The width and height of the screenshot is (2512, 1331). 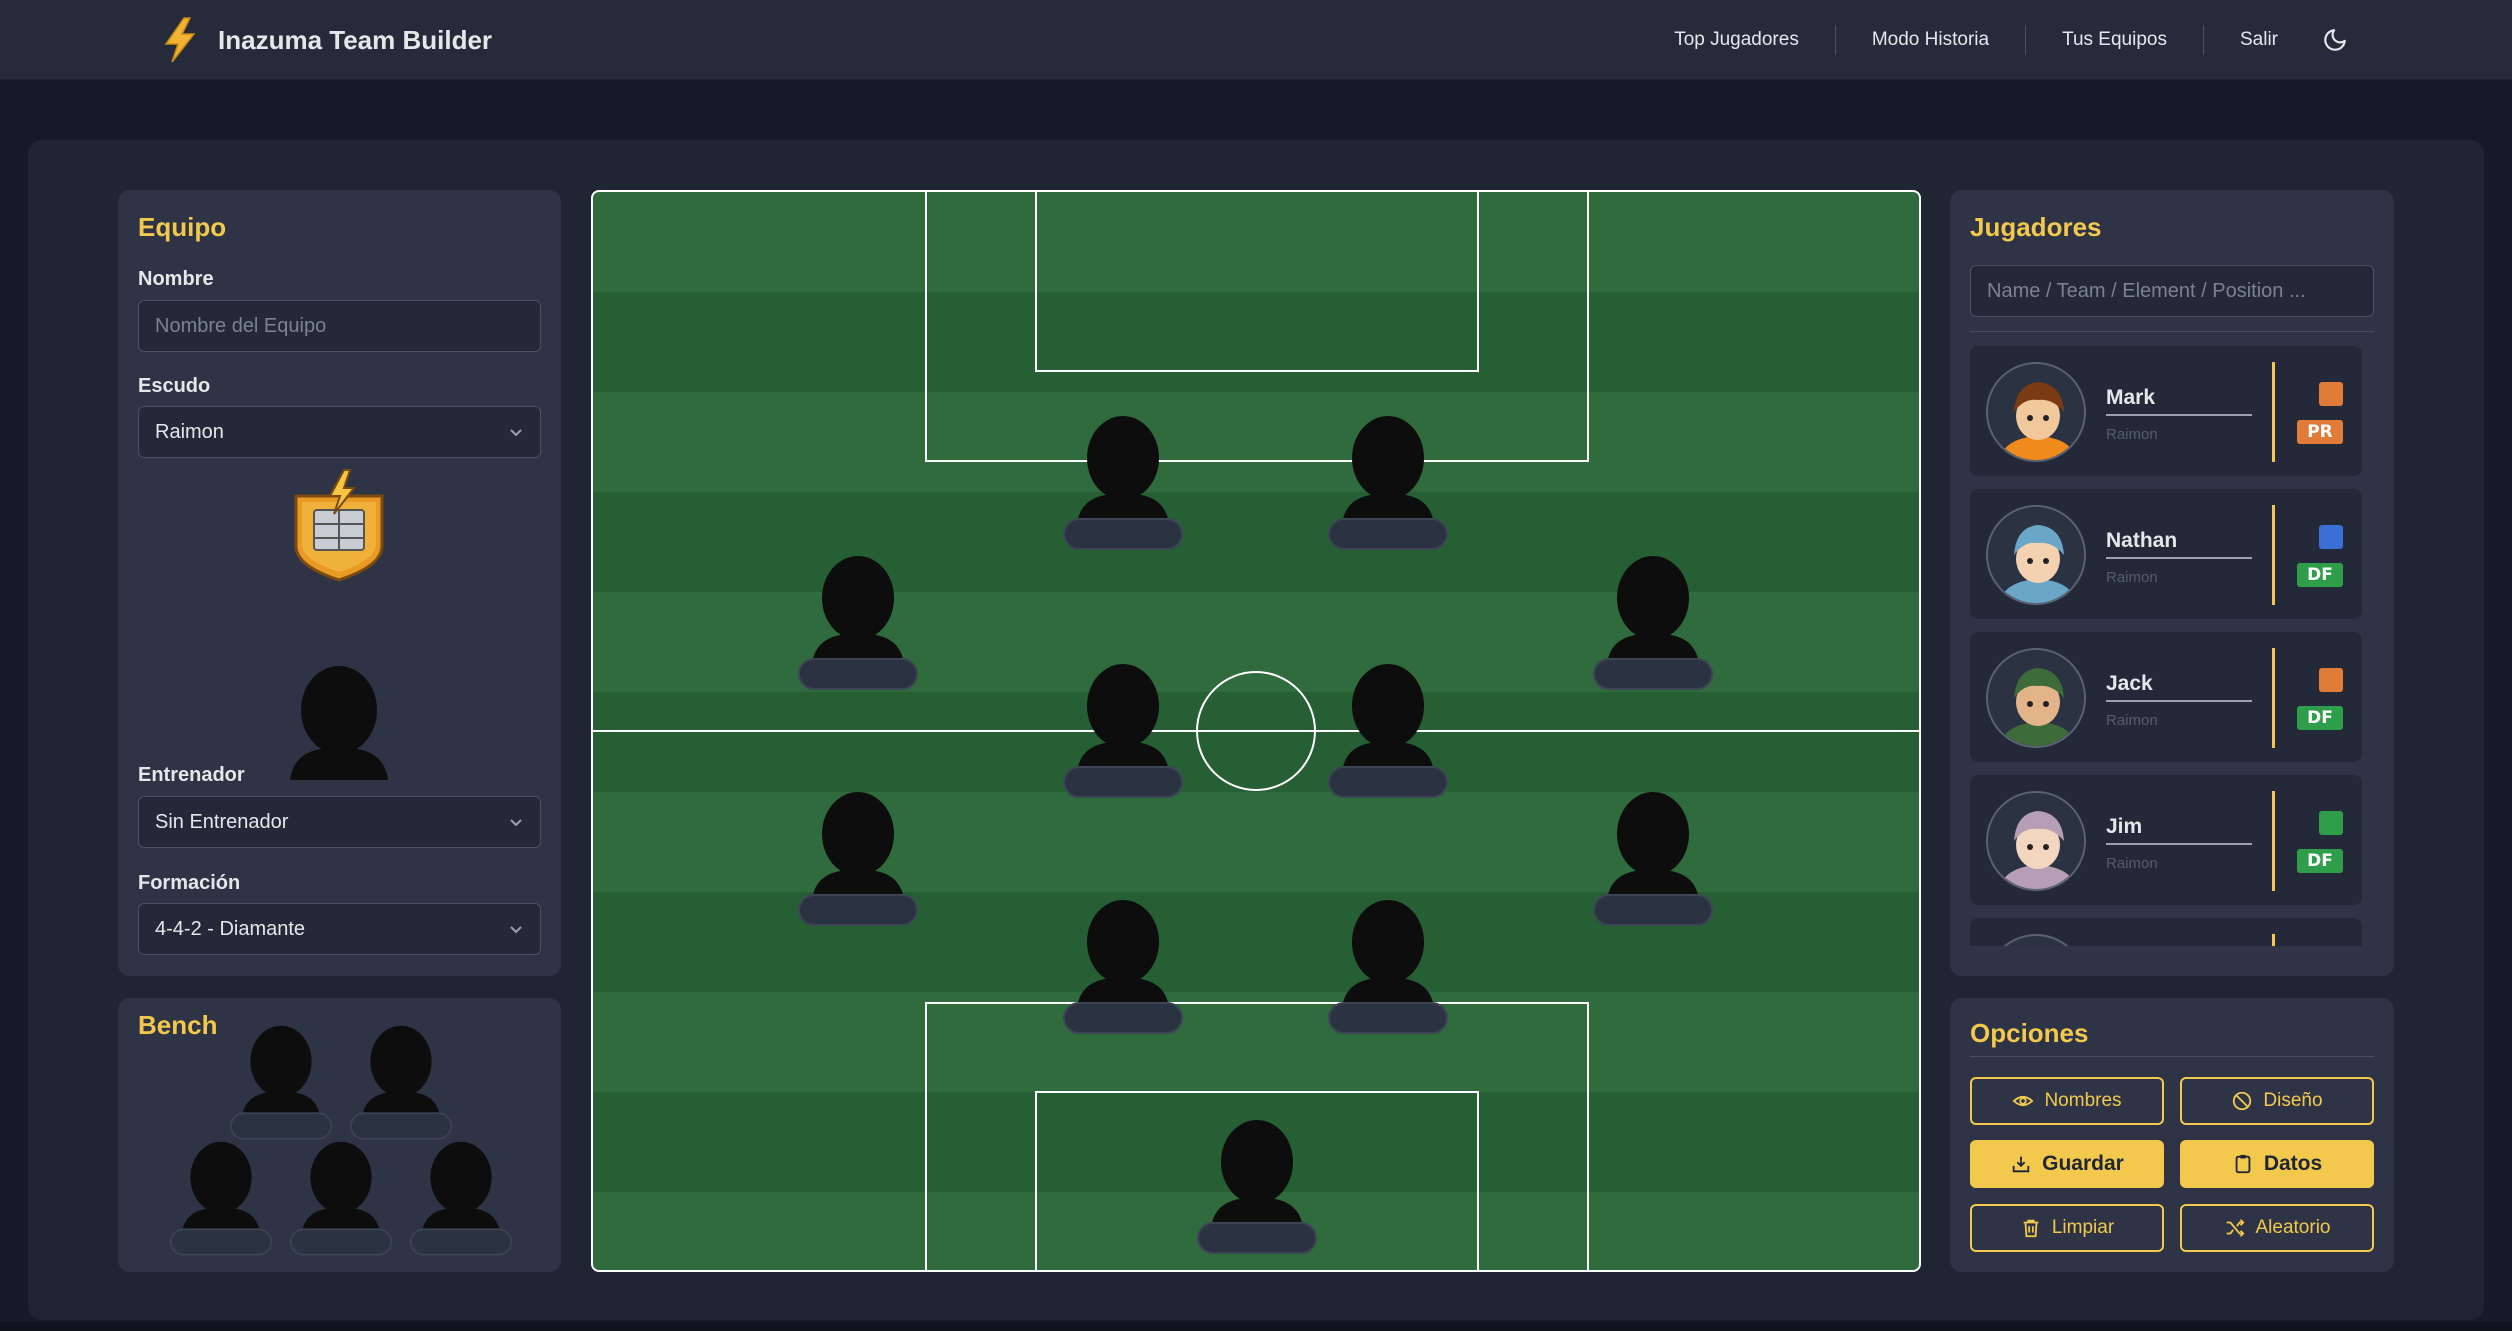 What do you see at coordinates (189, 883) in the screenshot?
I see `formacion-label: Formación` at bounding box center [189, 883].